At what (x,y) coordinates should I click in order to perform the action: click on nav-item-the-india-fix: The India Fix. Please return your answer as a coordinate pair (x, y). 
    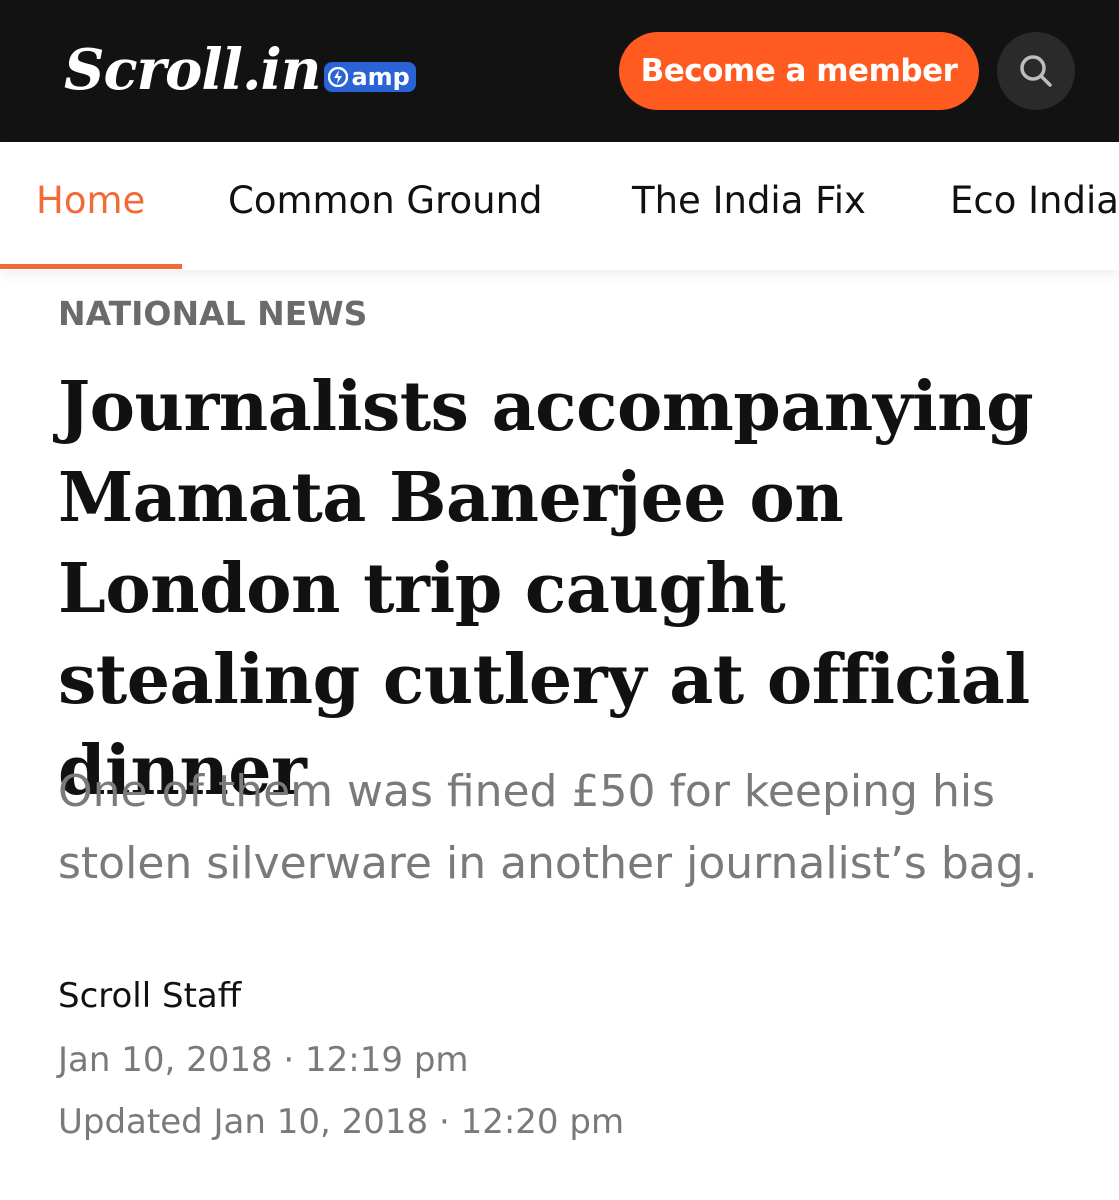
    Looking at the image, I should click on (749, 201).